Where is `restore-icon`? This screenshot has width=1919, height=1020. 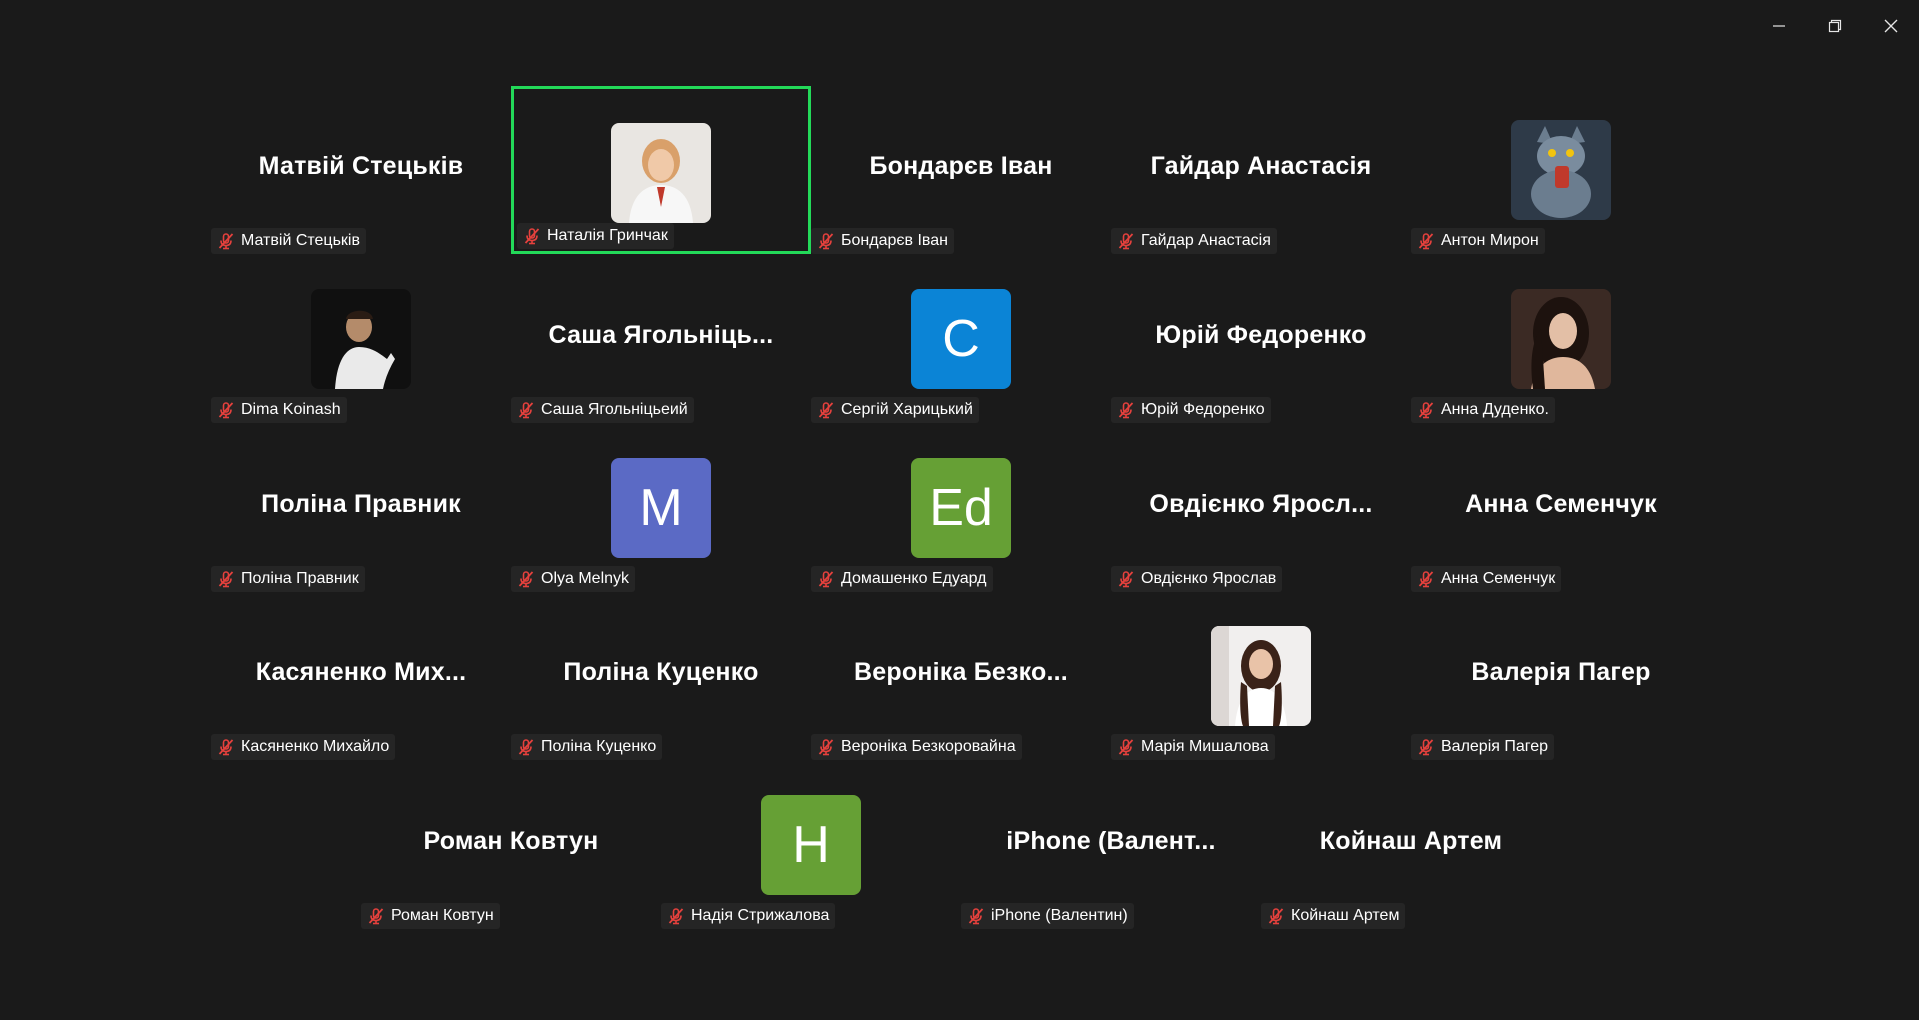 restore-icon is located at coordinates (1835, 26).